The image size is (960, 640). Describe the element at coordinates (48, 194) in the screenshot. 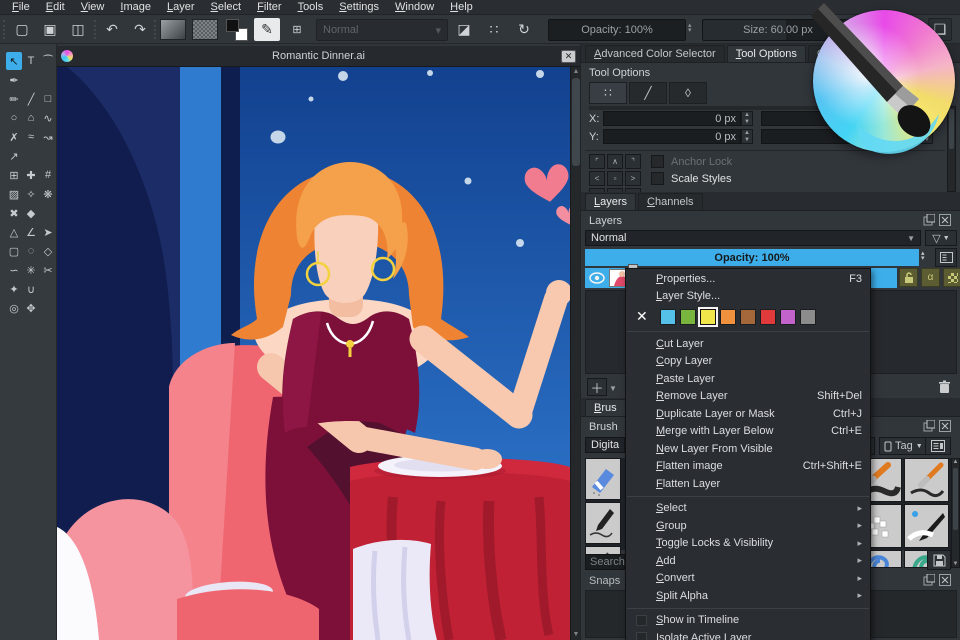

I see `smudge-tool: ❋` at that location.